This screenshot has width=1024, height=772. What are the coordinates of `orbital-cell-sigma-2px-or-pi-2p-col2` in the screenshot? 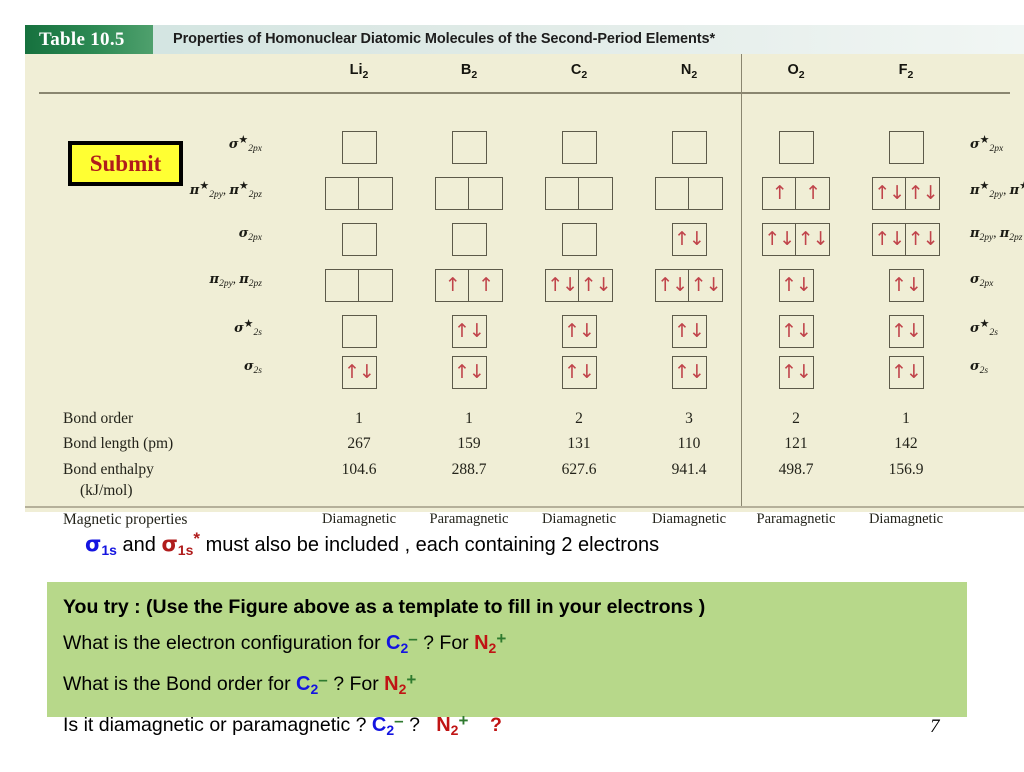 It's located at (579, 239).